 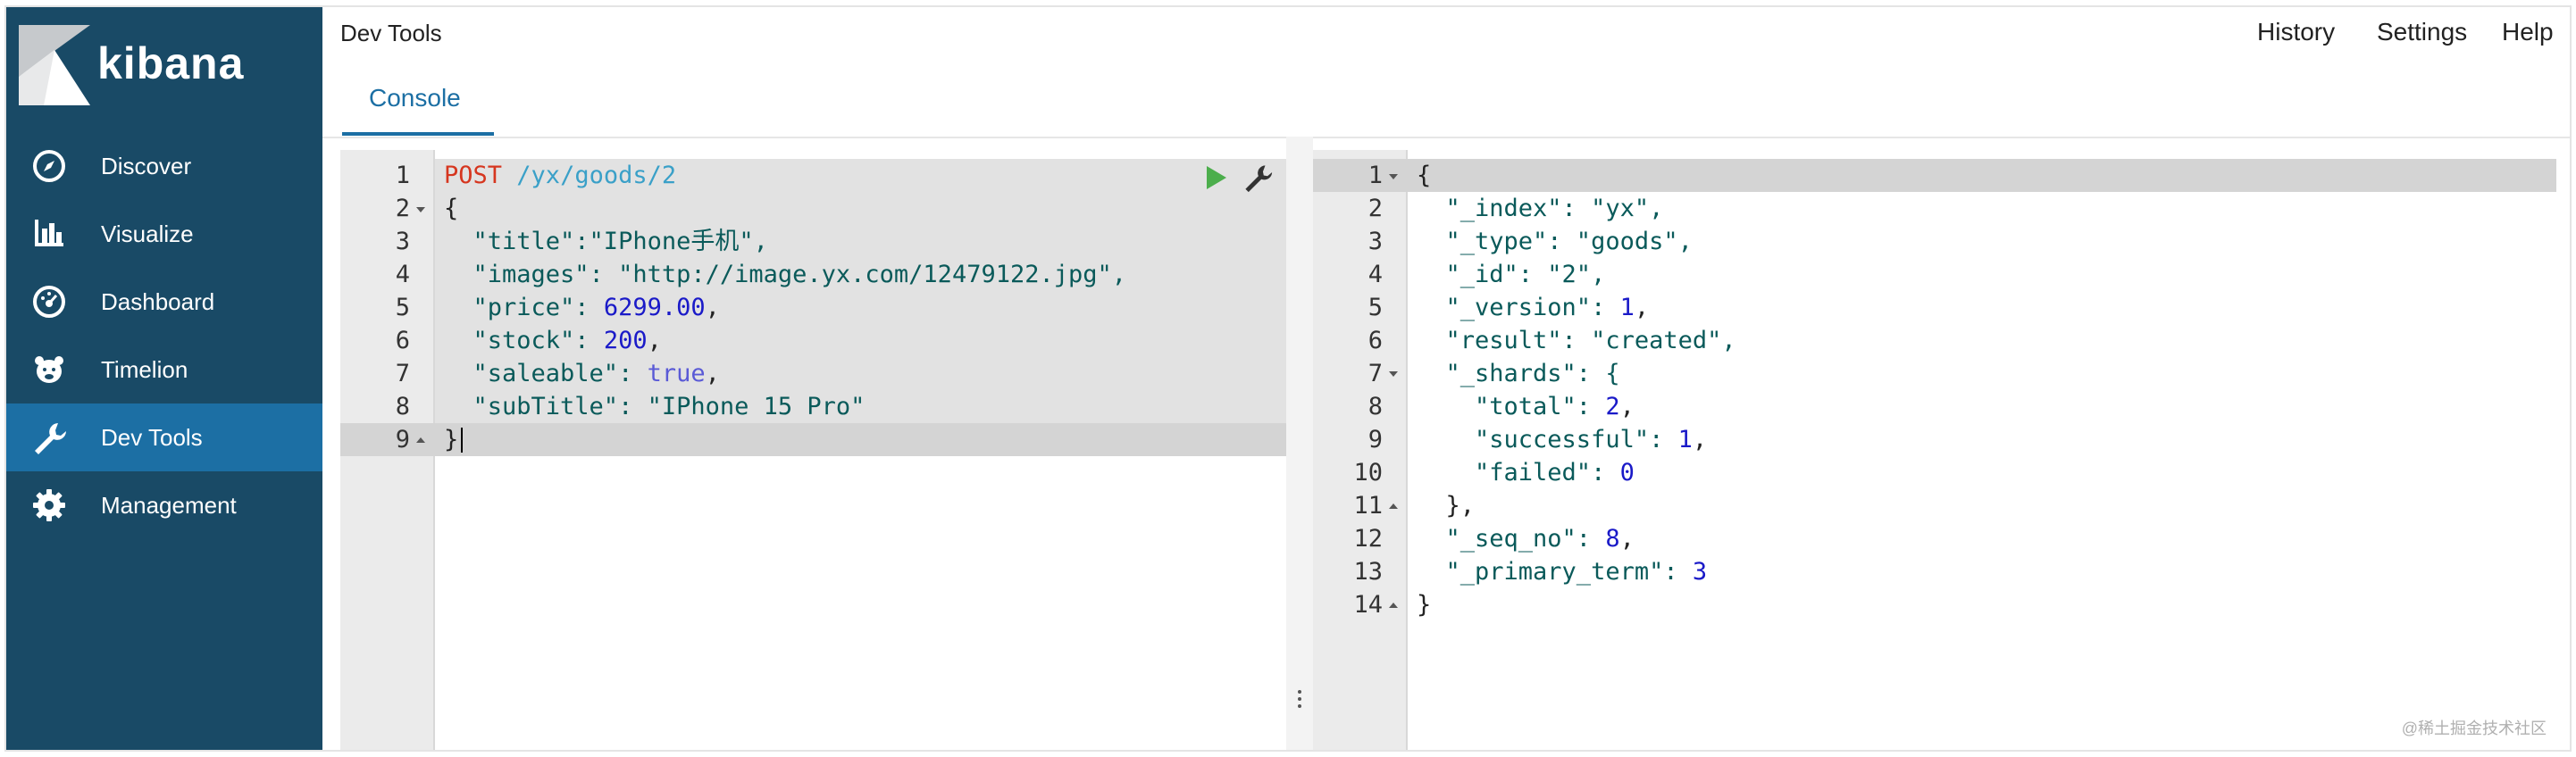 I want to click on breadcrumb: Dev Tools, so click(x=391, y=34).